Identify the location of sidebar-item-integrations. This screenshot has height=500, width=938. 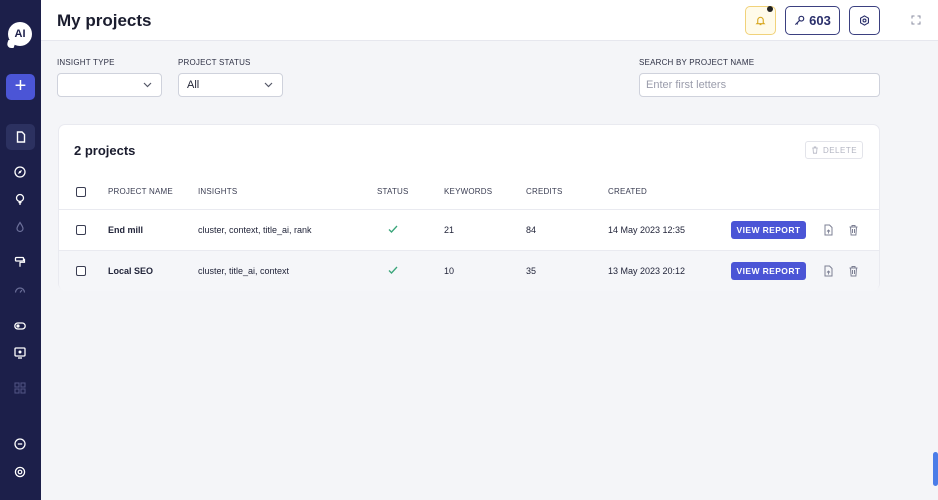
(20, 444).